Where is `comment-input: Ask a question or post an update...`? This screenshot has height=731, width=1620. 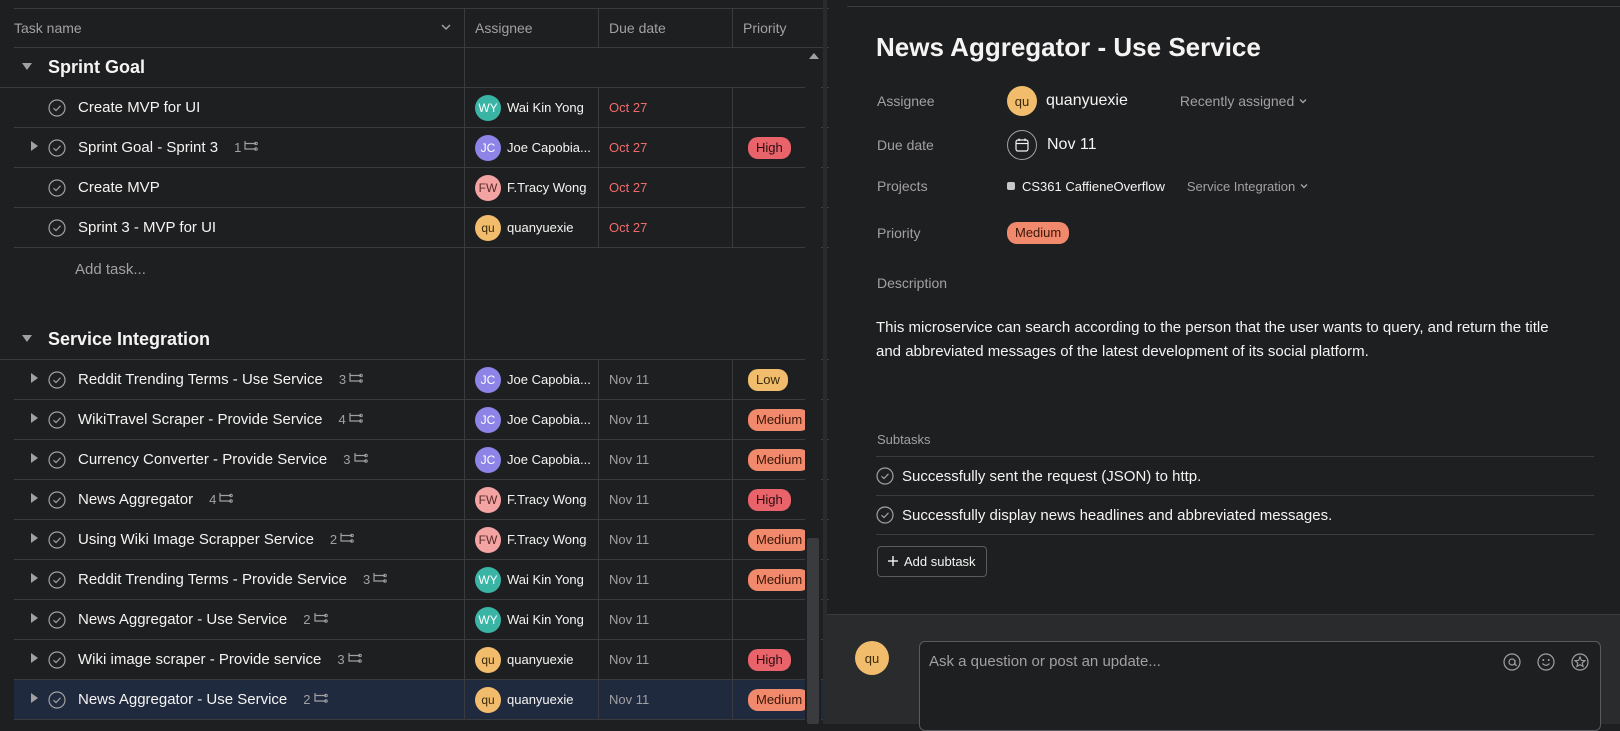
comment-input: Ask a question or post an update... is located at coordinates (1260, 686).